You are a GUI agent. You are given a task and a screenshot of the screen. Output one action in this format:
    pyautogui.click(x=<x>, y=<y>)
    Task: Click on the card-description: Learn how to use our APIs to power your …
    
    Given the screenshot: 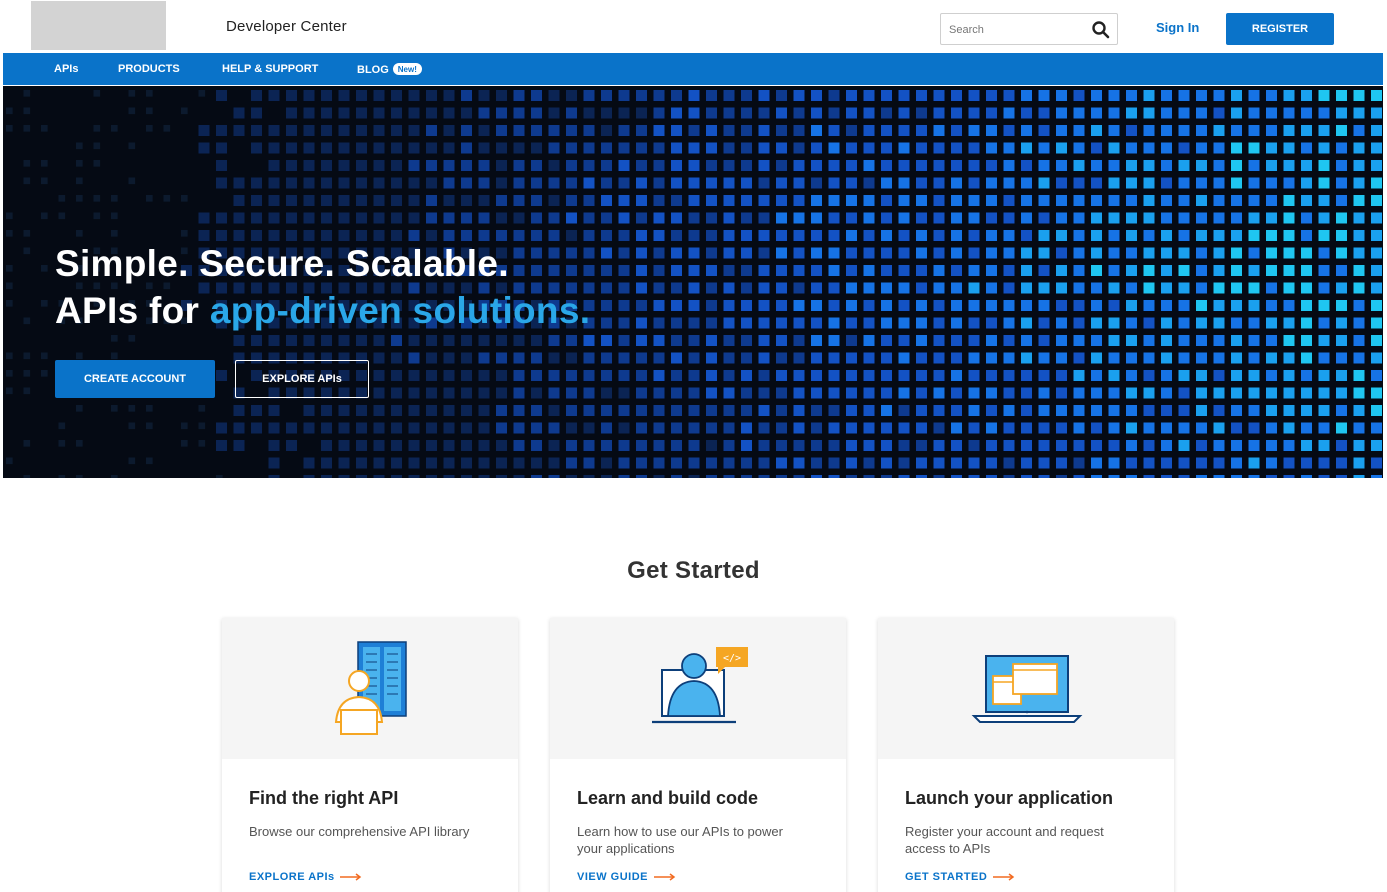 What is the action you would take?
    pyautogui.click(x=680, y=840)
    